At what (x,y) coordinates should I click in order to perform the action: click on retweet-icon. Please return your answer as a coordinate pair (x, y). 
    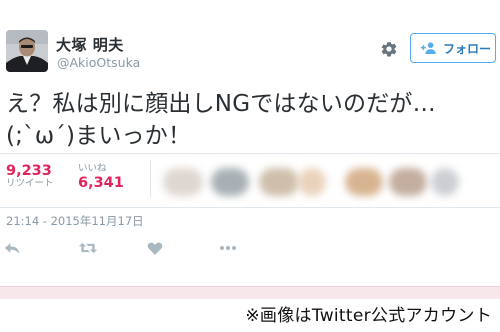
    Looking at the image, I should click on (88, 248).